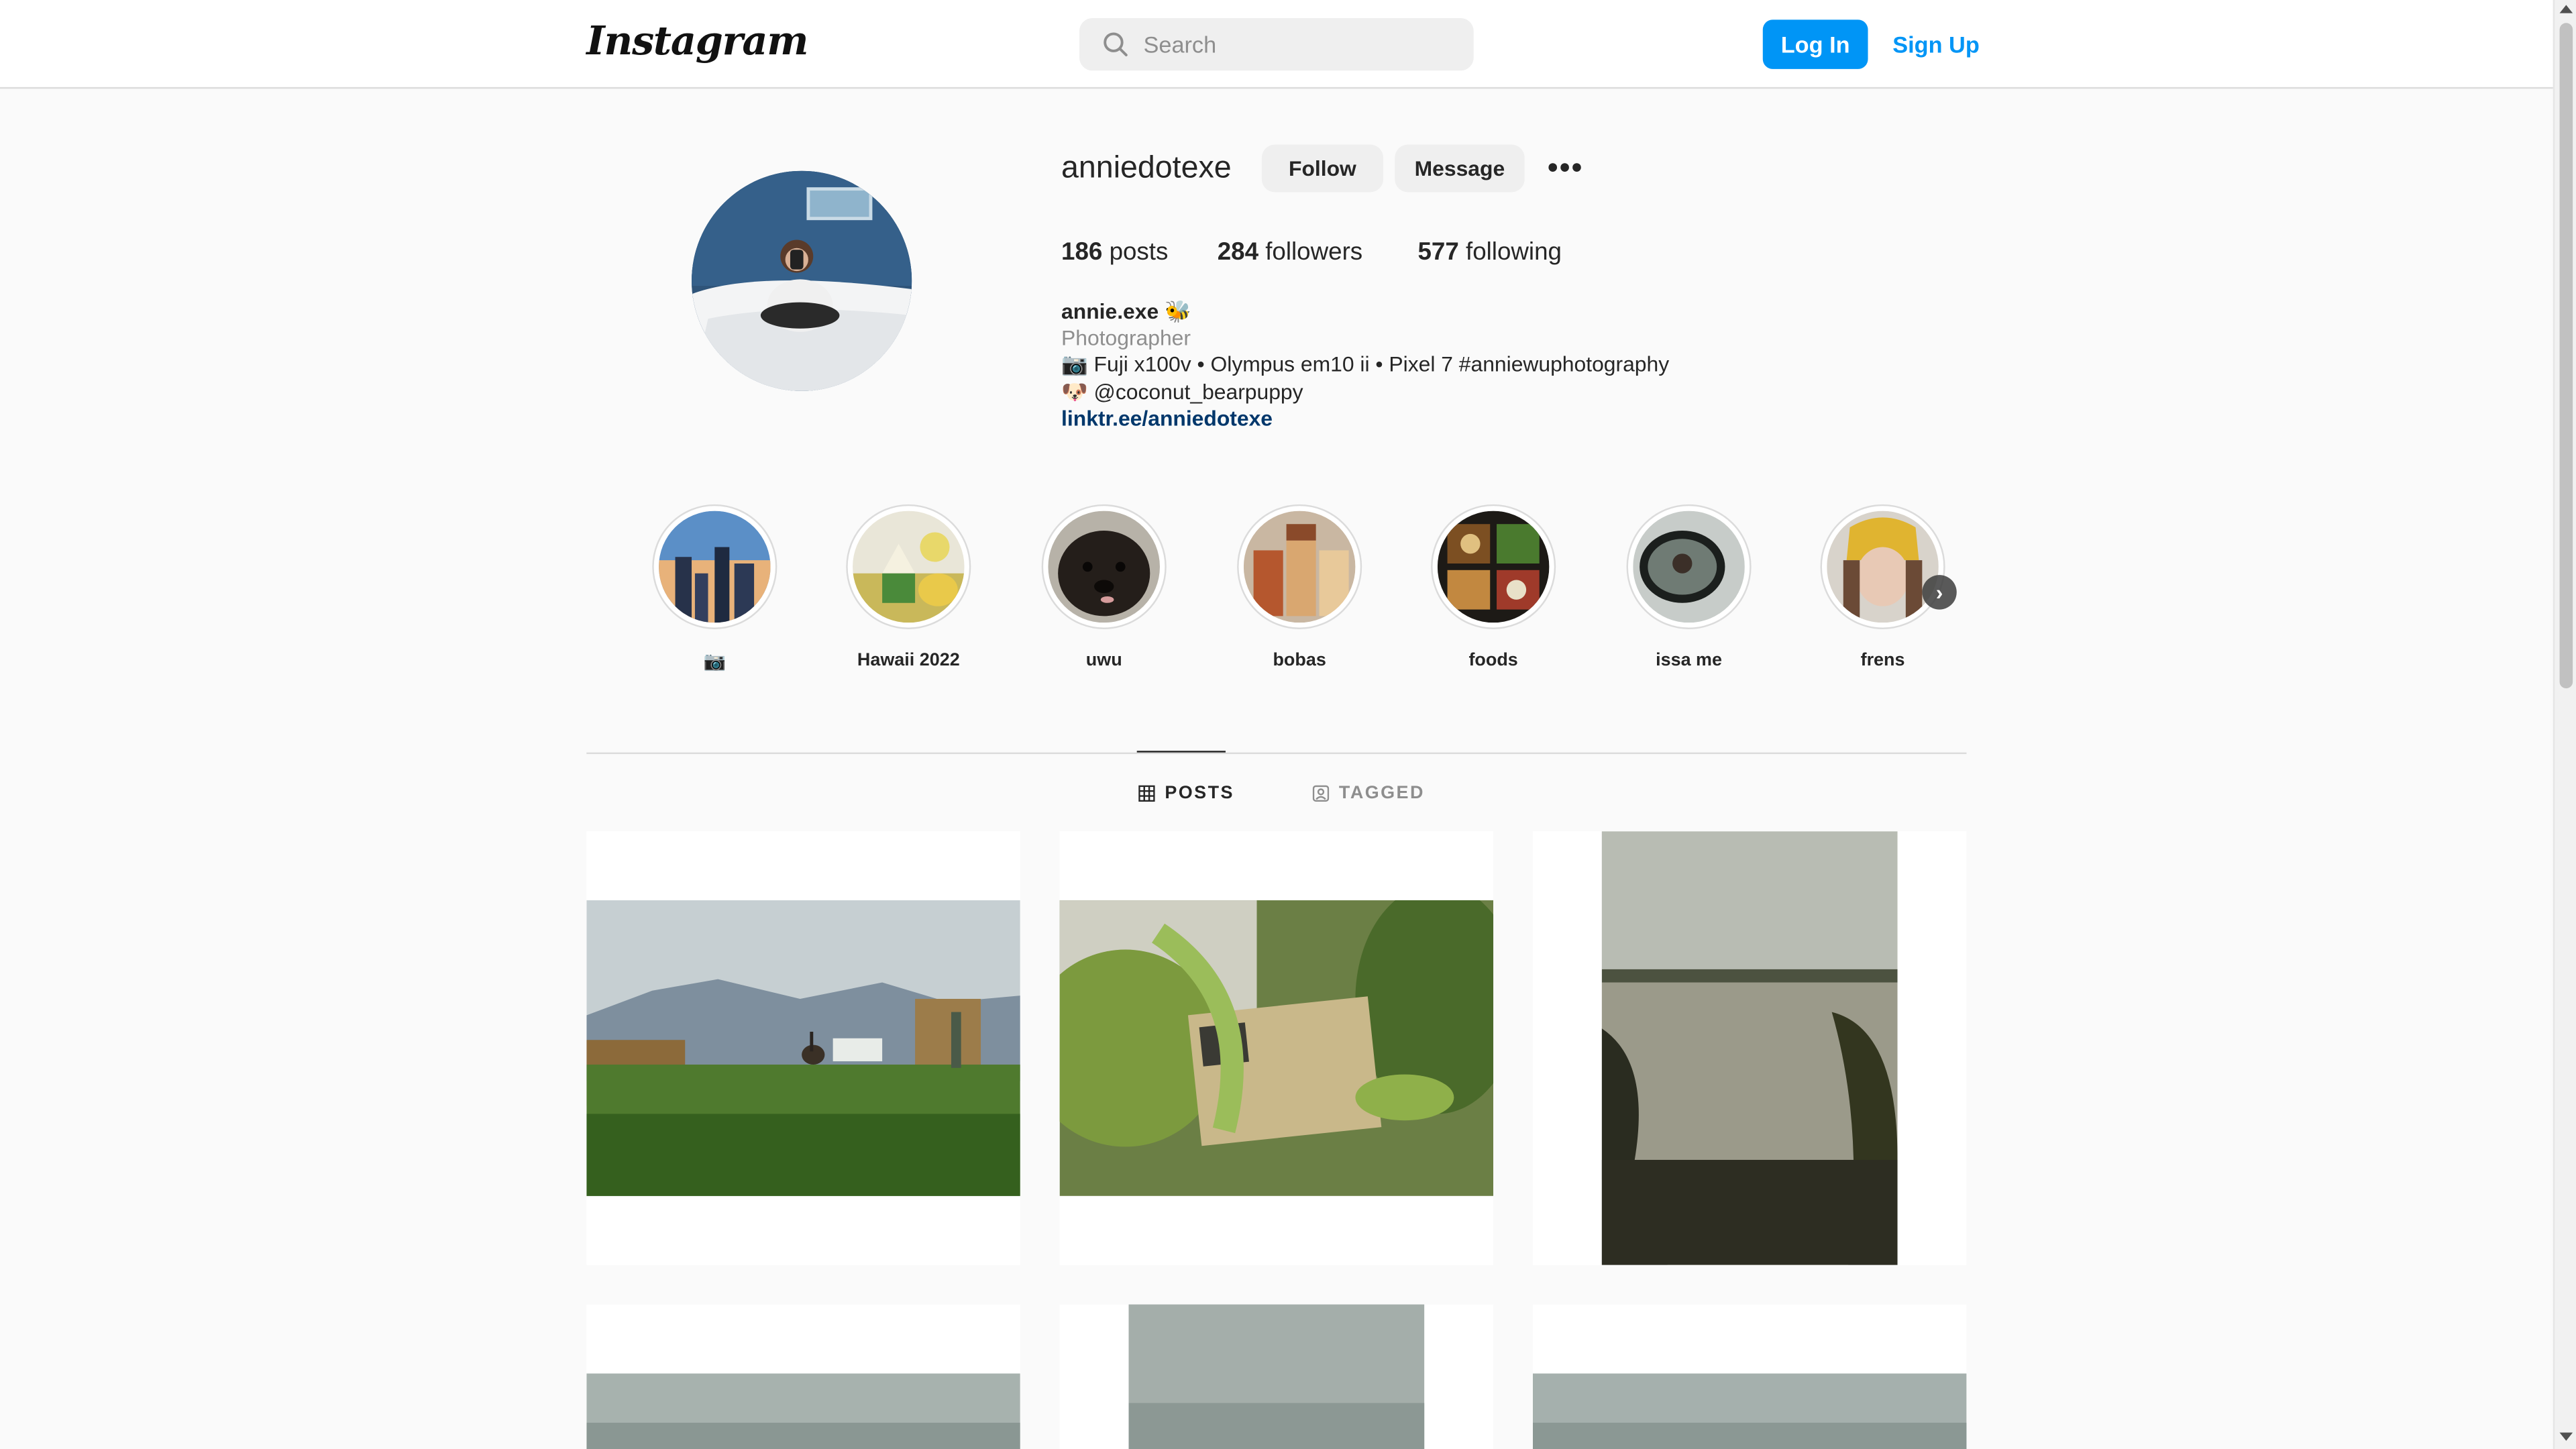 The height and width of the screenshot is (1449, 2576). I want to click on tab-tagged: TAGGED, so click(1368, 793).